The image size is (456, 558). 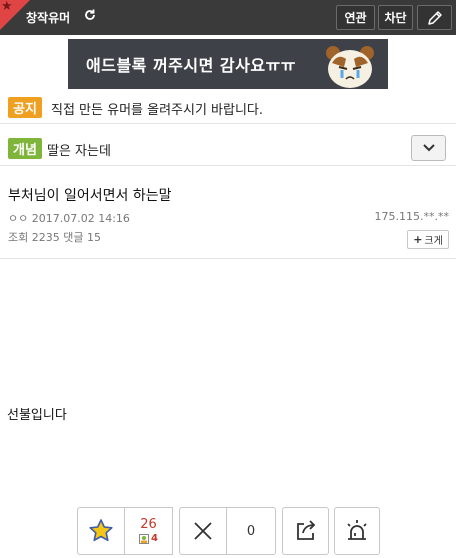 I want to click on share-icon, so click(x=305, y=530).